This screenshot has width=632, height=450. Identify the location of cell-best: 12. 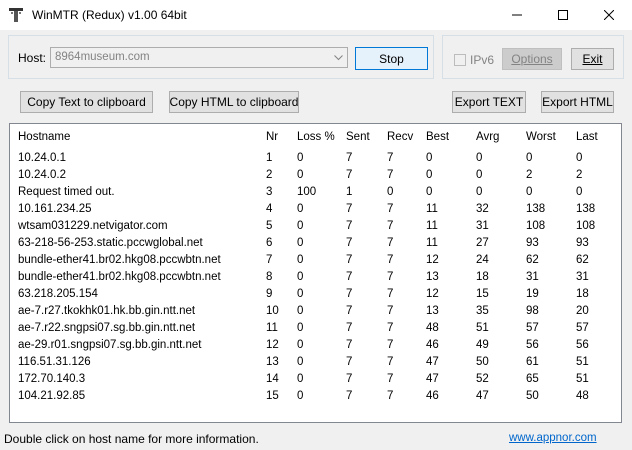
(432, 294).